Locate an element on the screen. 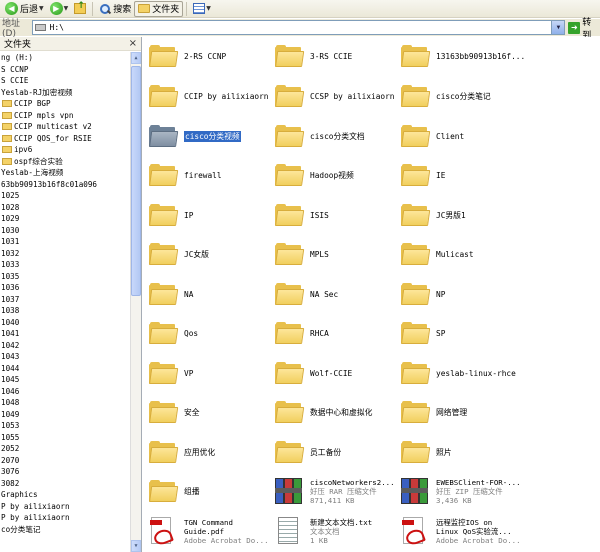 This screenshot has height=552, width=600. sidebar-tree-item: CCIP mpls vpn is located at coordinates (65, 116).